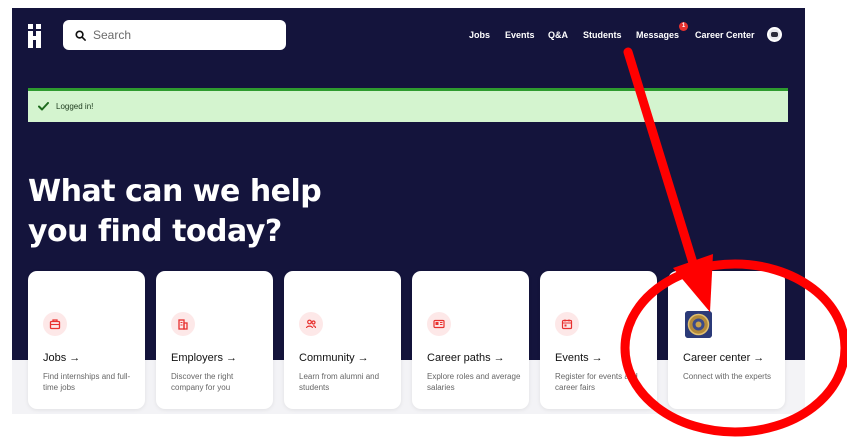 The image size is (847, 442). I want to click on card-title: Jobs →, so click(62, 358).